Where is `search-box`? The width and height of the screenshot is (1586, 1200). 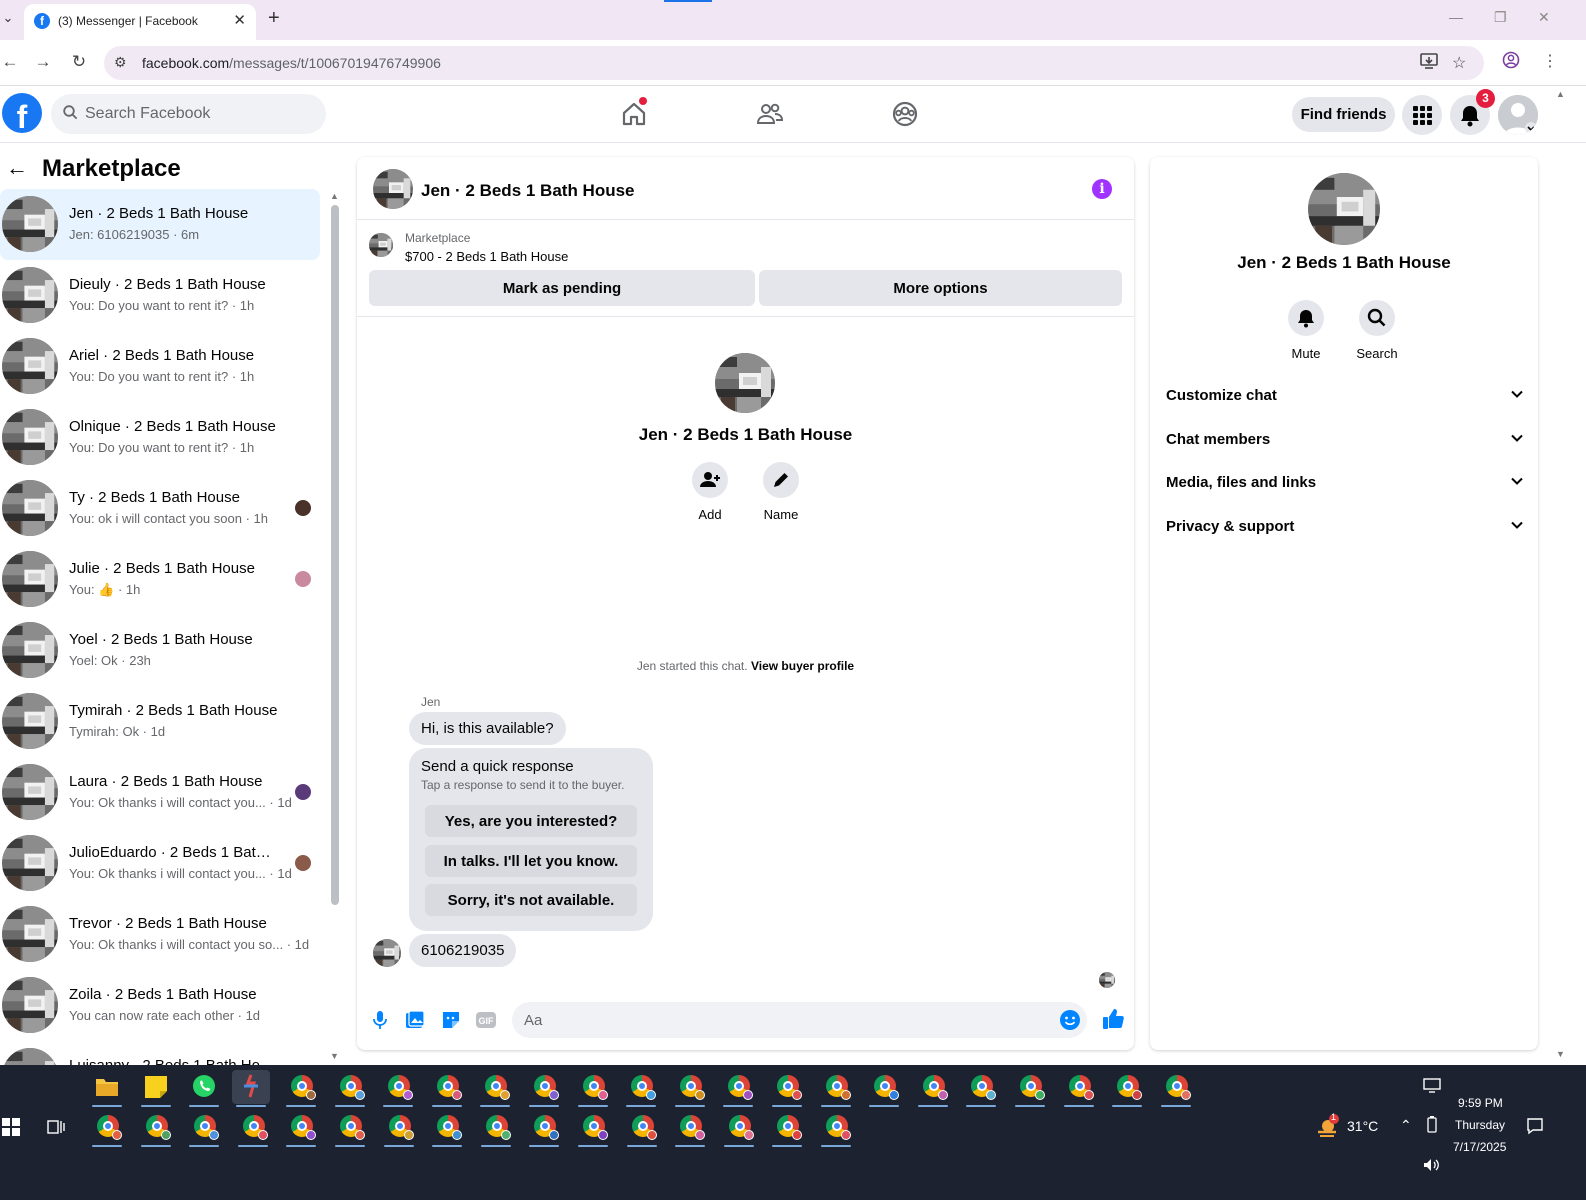 search-box is located at coordinates (188, 114).